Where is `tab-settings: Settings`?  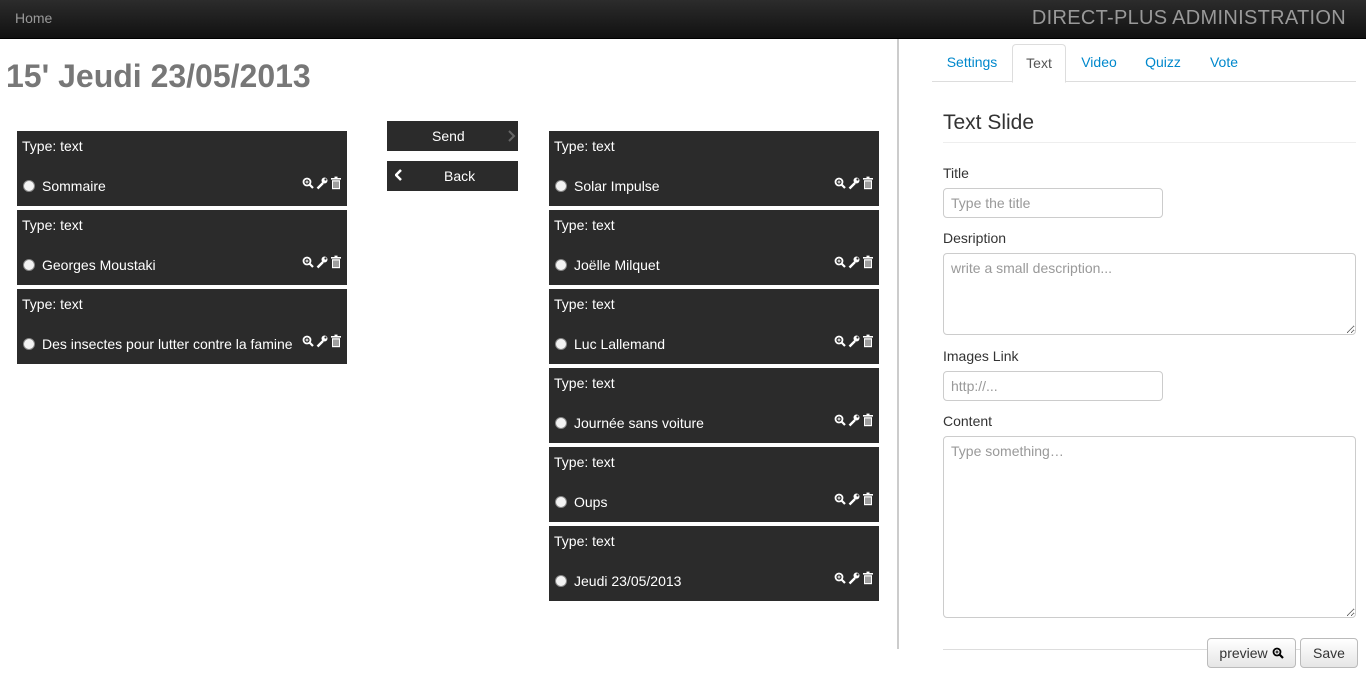
tab-settings: Settings is located at coordinates (972, 63).